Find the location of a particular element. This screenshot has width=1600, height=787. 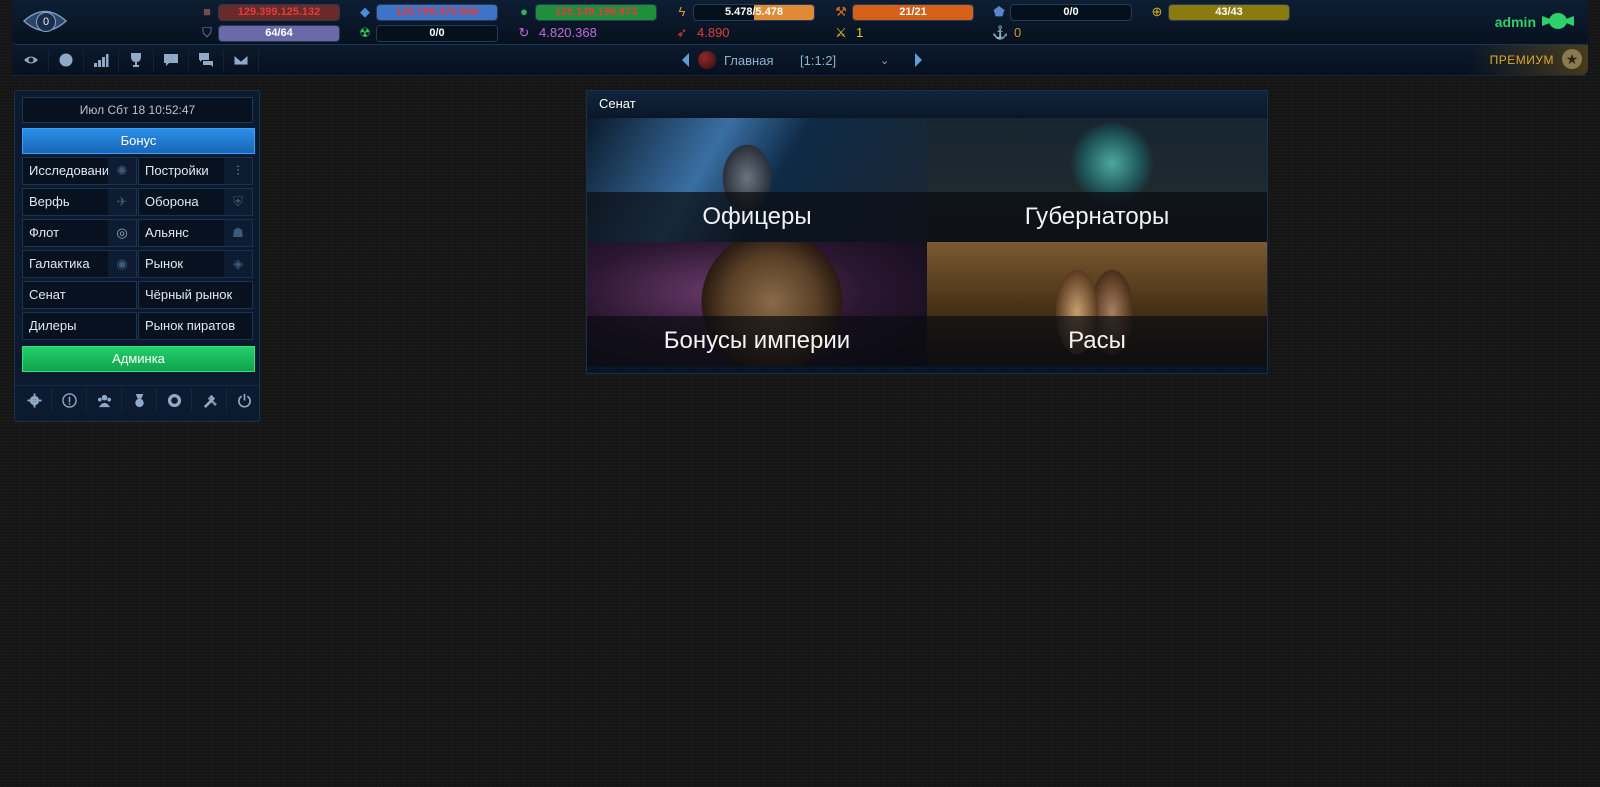

energy-icon: ϟ is located at coordinates (682, 11).